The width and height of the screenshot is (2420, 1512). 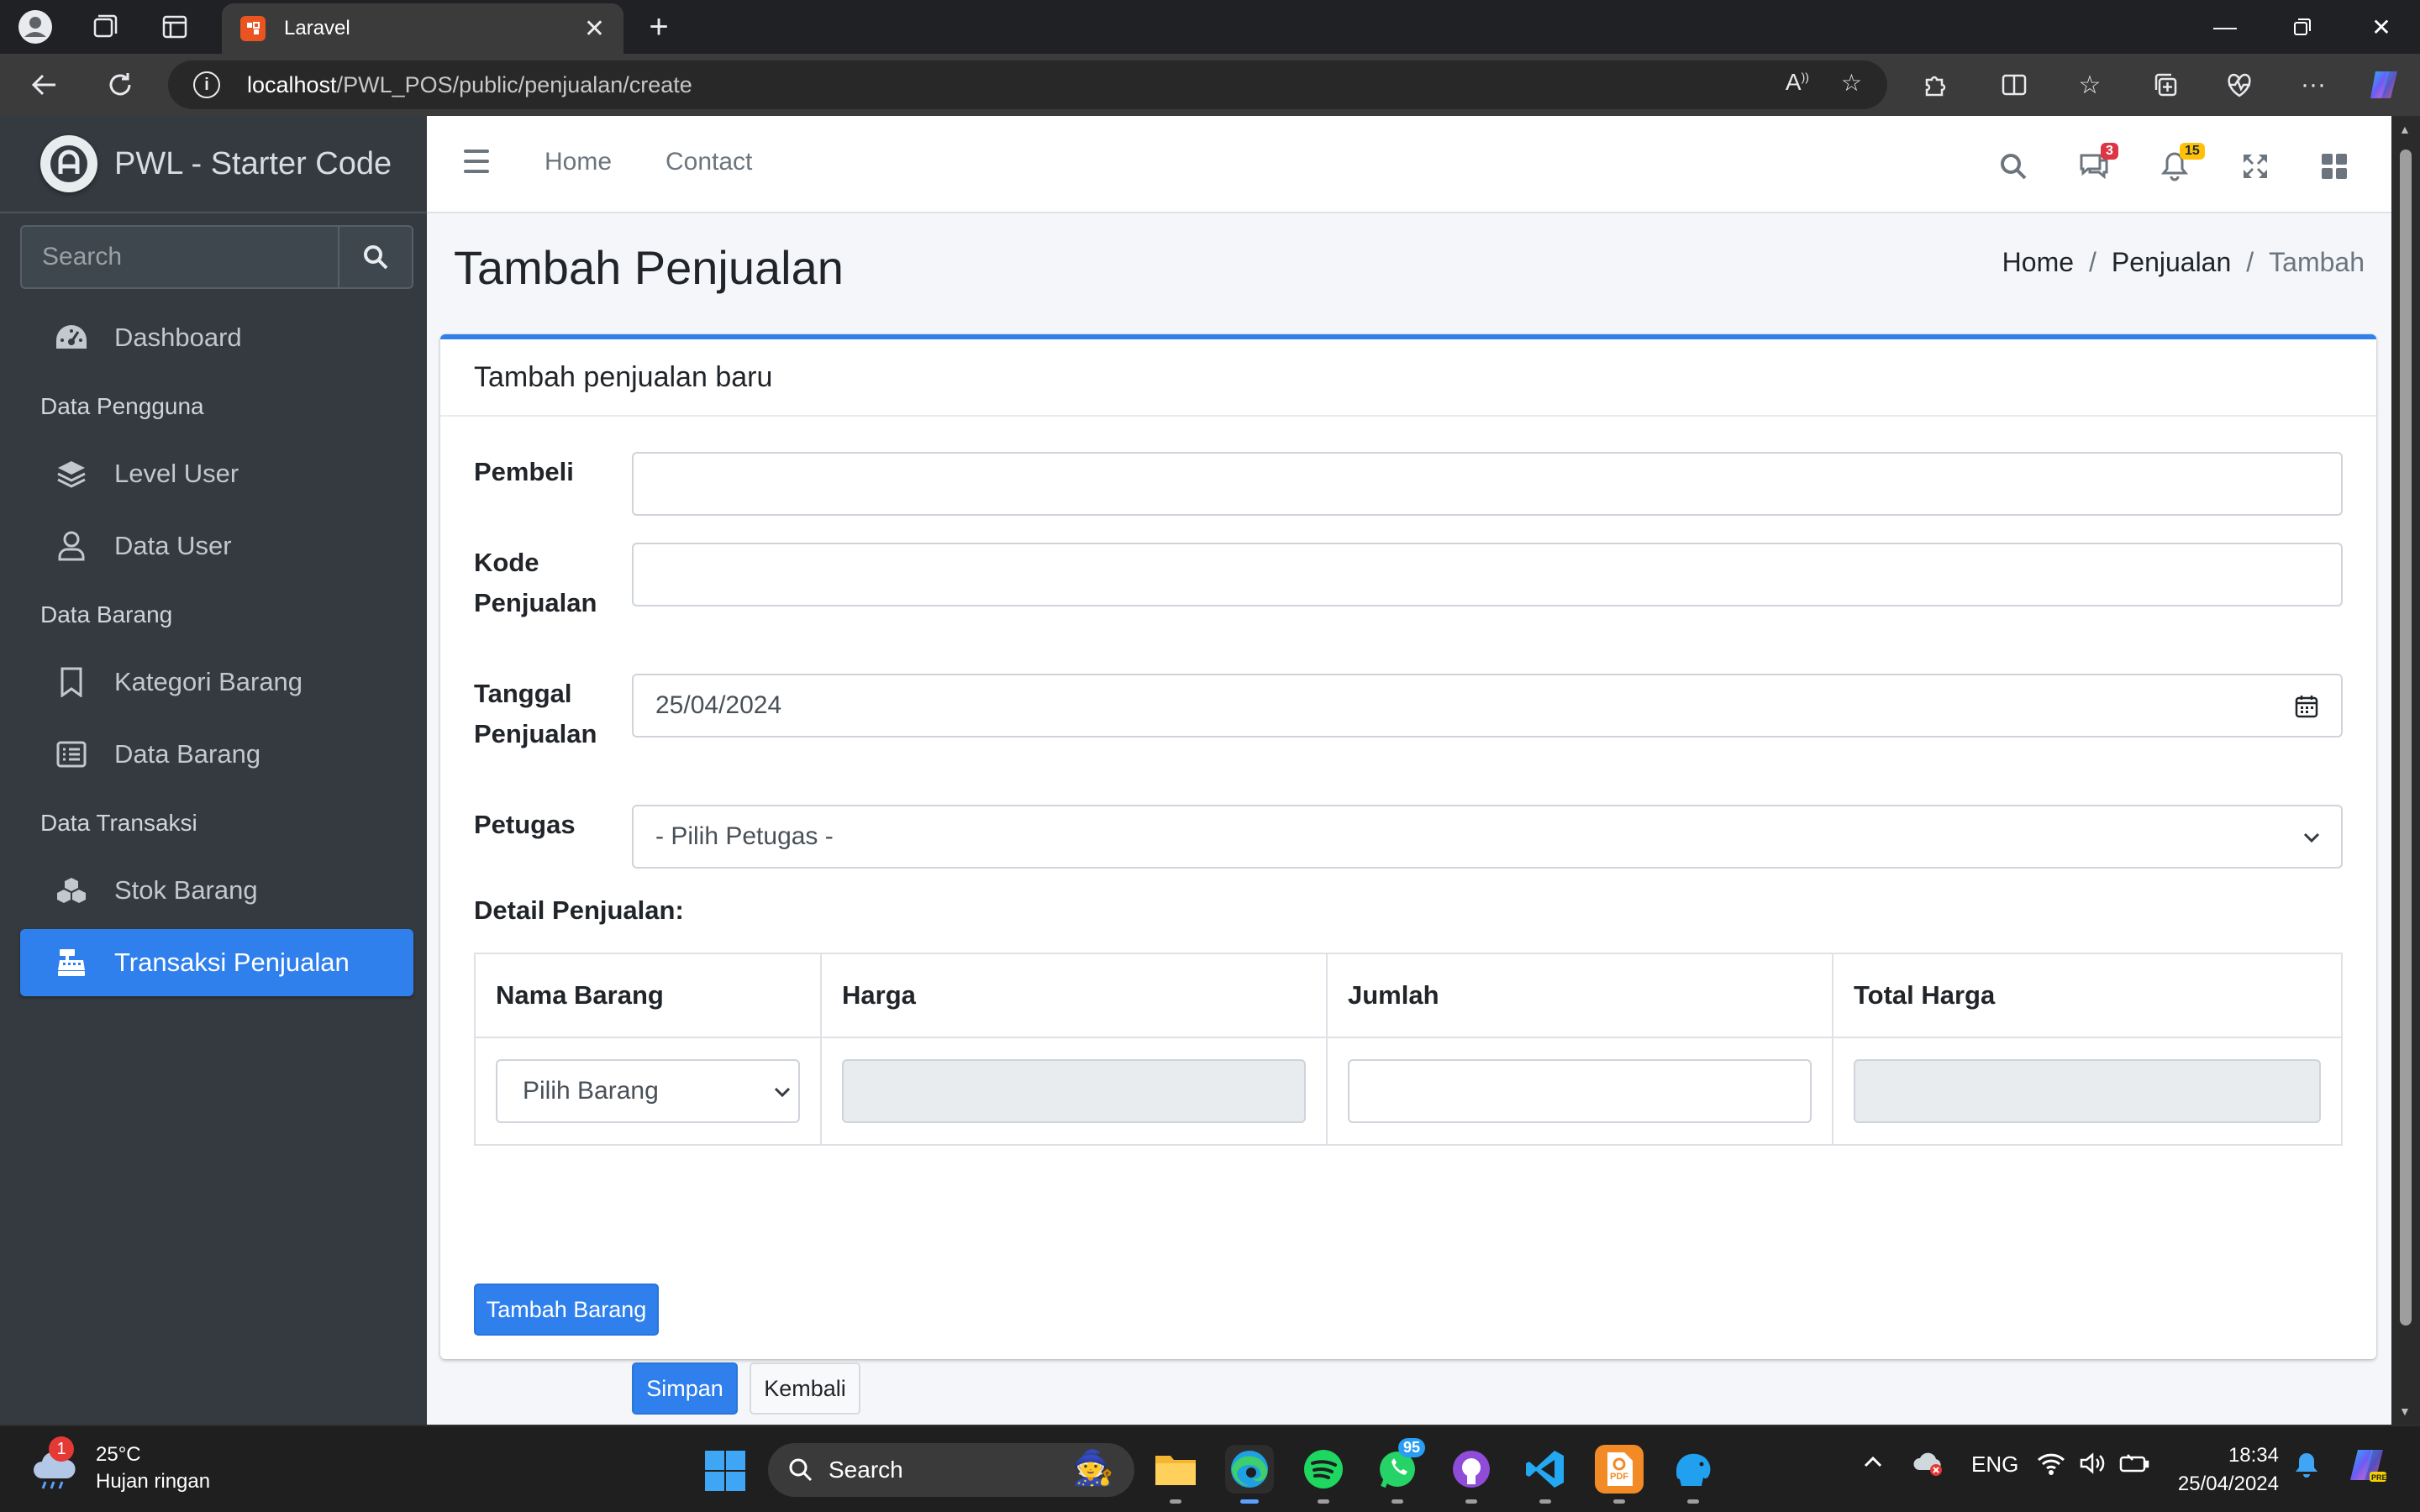 I want to click on search-highlight-icon: 🧙, so click(x=1093, y=1468).